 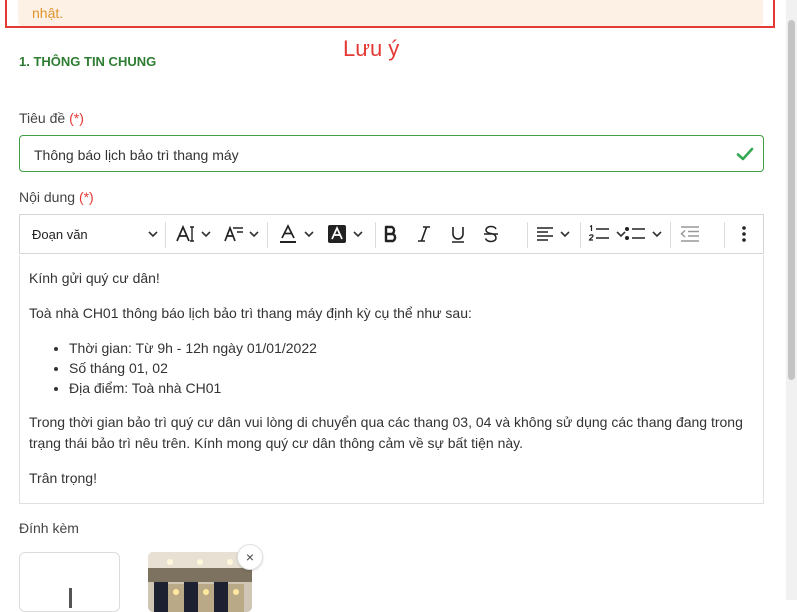 I want to click on content-label: Nội dung (*), so click(x=56, y=197).